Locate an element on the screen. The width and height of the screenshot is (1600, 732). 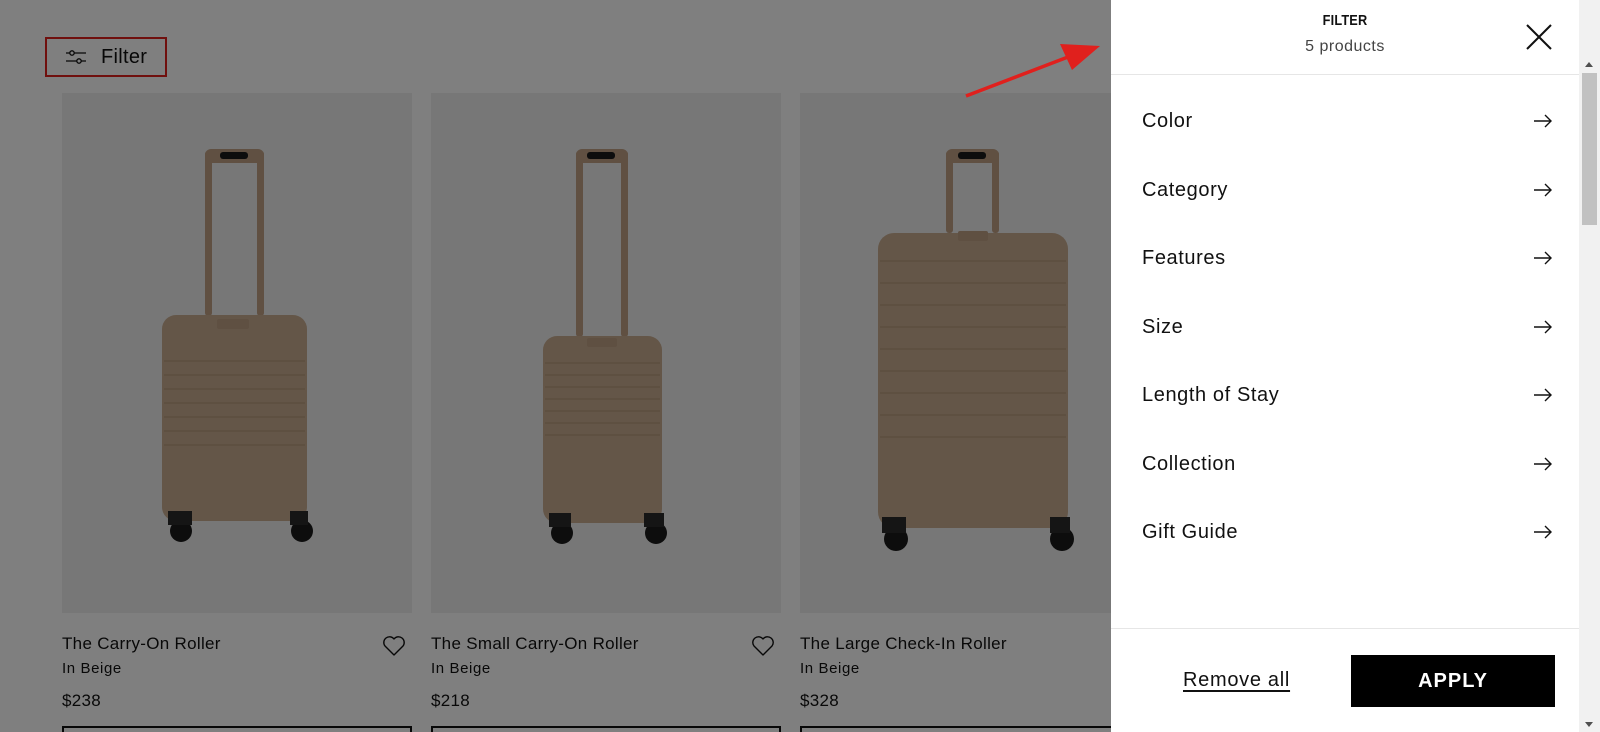
filter-option-label: Category is located at coordinates (1185, 189).